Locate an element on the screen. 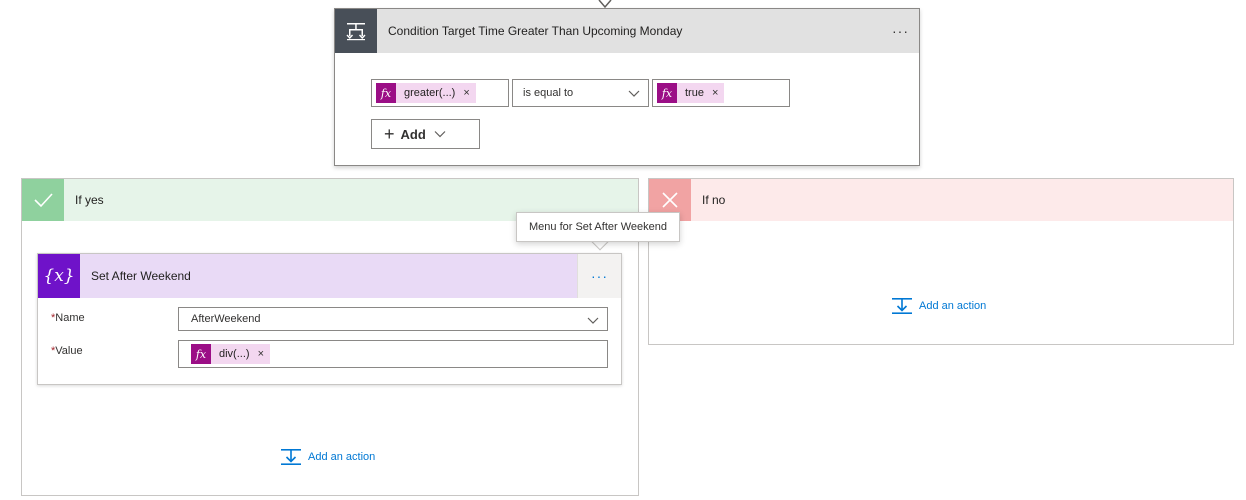 The width and height of the screenshot is (1246, 500). check-icon is located at coordinates (43, 200).